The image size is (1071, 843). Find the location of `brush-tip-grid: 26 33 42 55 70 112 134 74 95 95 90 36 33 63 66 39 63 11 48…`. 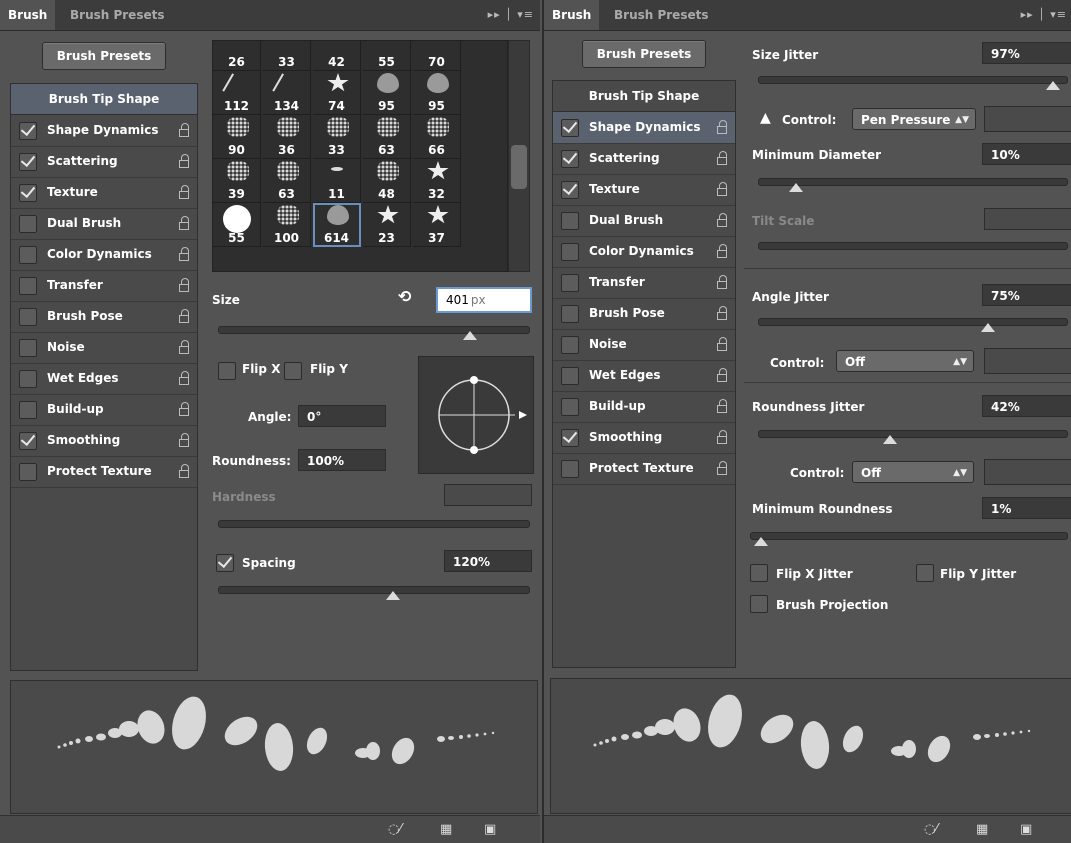

brush-tip-grid: 26 33 42 55 70 112 134 74 95 95 90 36 33 63 66 39 63 11 48… is located at coordinates (360, 156).